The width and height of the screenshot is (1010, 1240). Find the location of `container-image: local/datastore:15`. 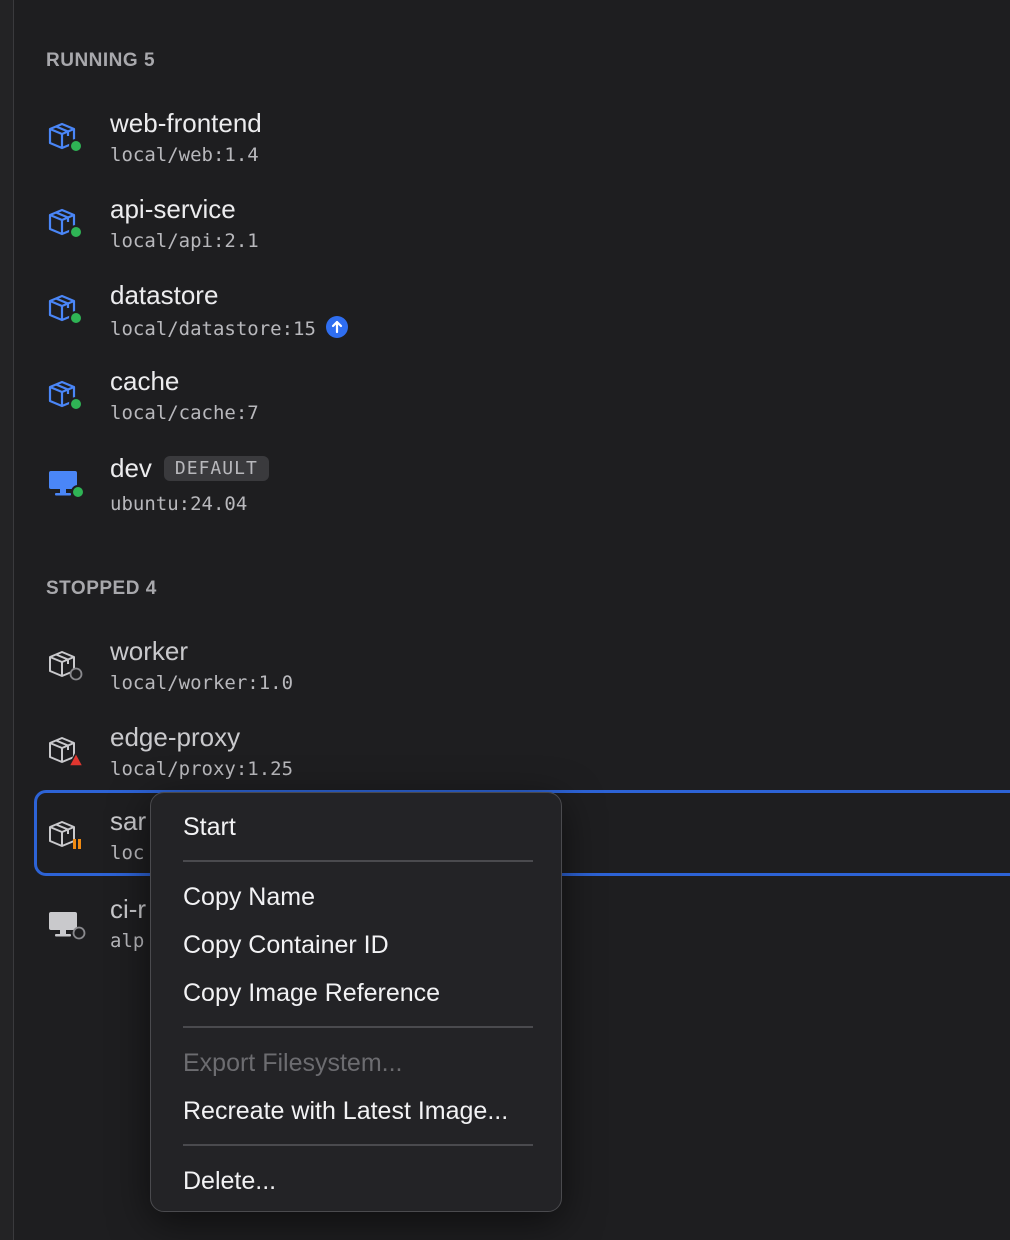

container-image: local/datastore:15 is located at coordinates (213, 329).